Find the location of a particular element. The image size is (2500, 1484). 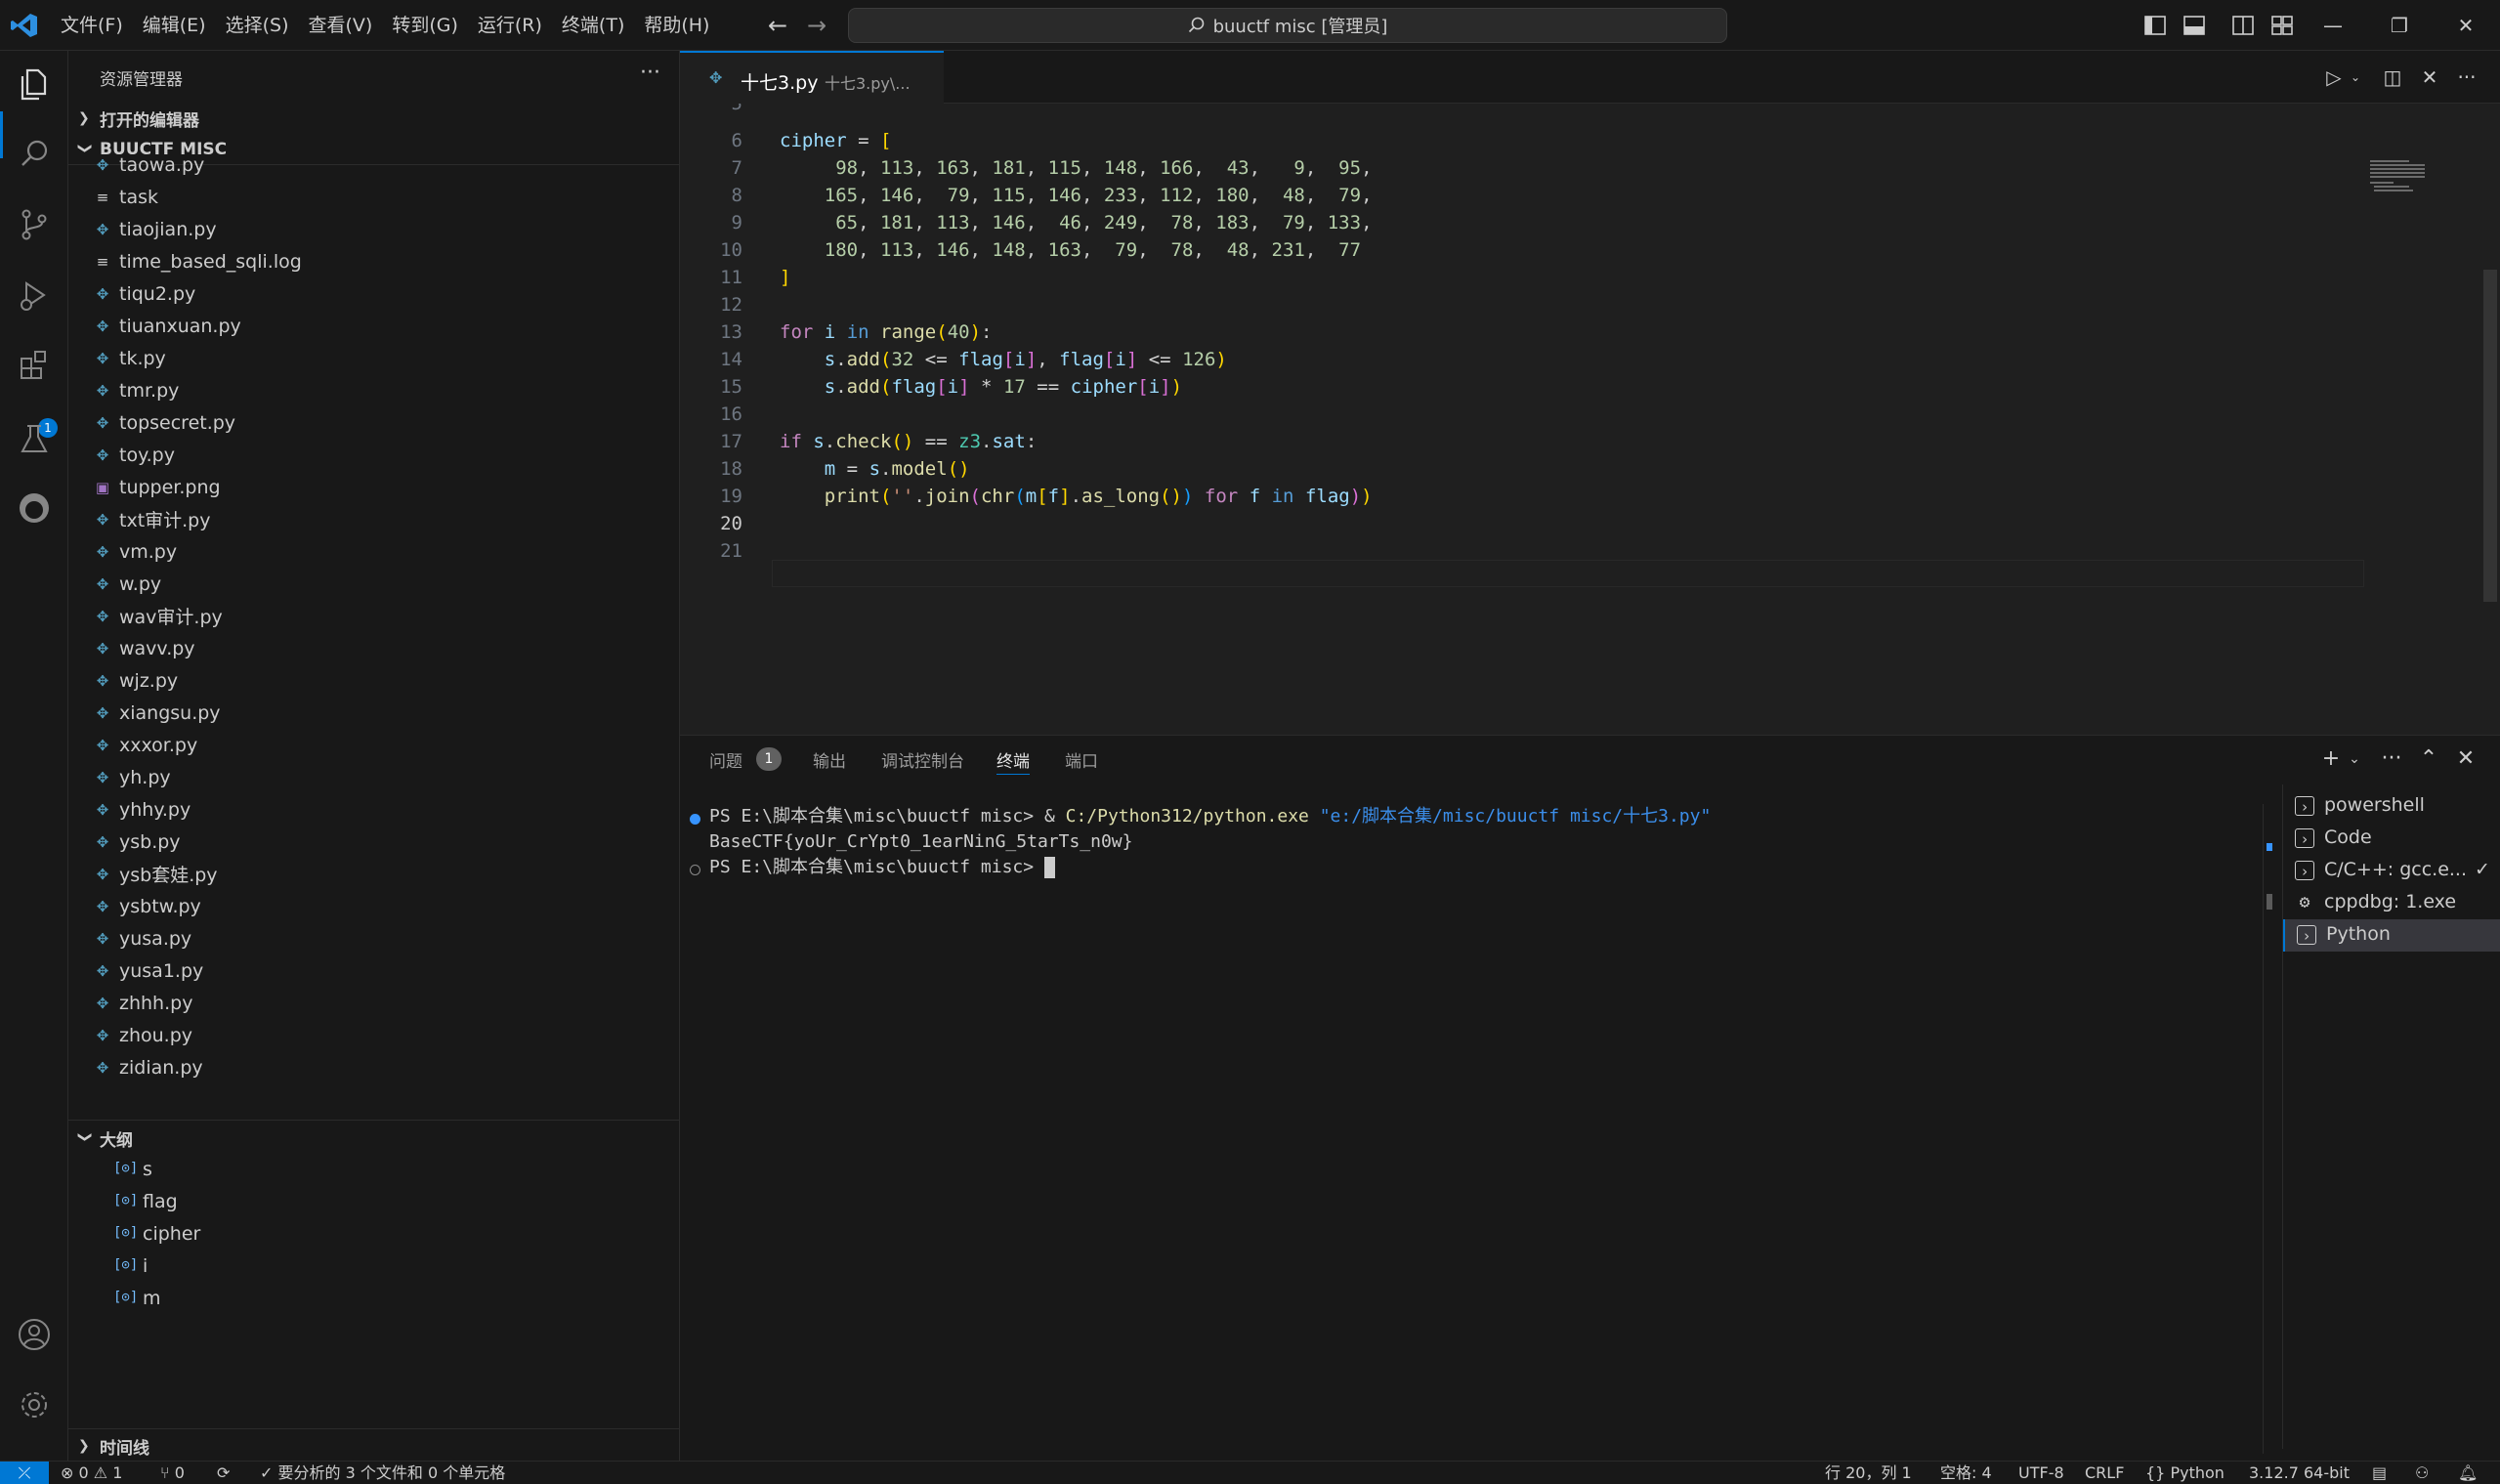

terminal-item-code: › Code is located at coordinates (2392, 839).